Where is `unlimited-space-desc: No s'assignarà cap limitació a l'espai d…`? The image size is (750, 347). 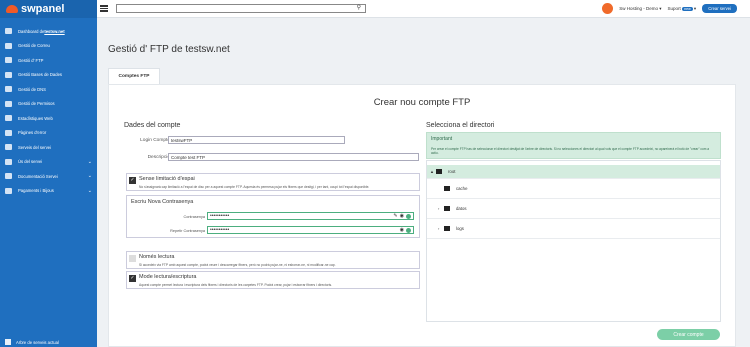
unlimited-space-desc: No s'assignarà cap limitació a l'espai d… is located at coordinates (254, 187).